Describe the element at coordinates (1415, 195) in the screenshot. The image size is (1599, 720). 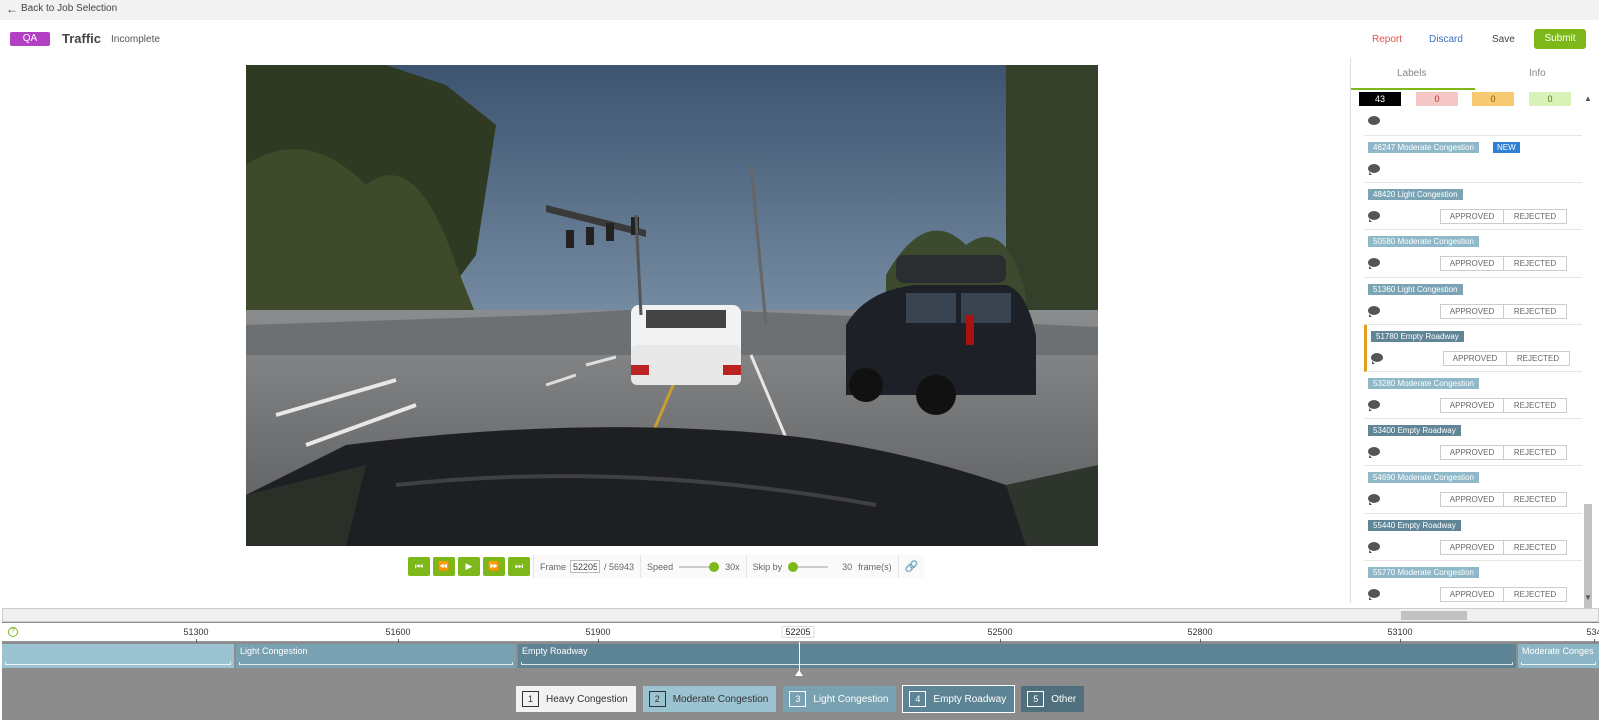
I see `label-tag: 48420 Light Congestion` at that location.